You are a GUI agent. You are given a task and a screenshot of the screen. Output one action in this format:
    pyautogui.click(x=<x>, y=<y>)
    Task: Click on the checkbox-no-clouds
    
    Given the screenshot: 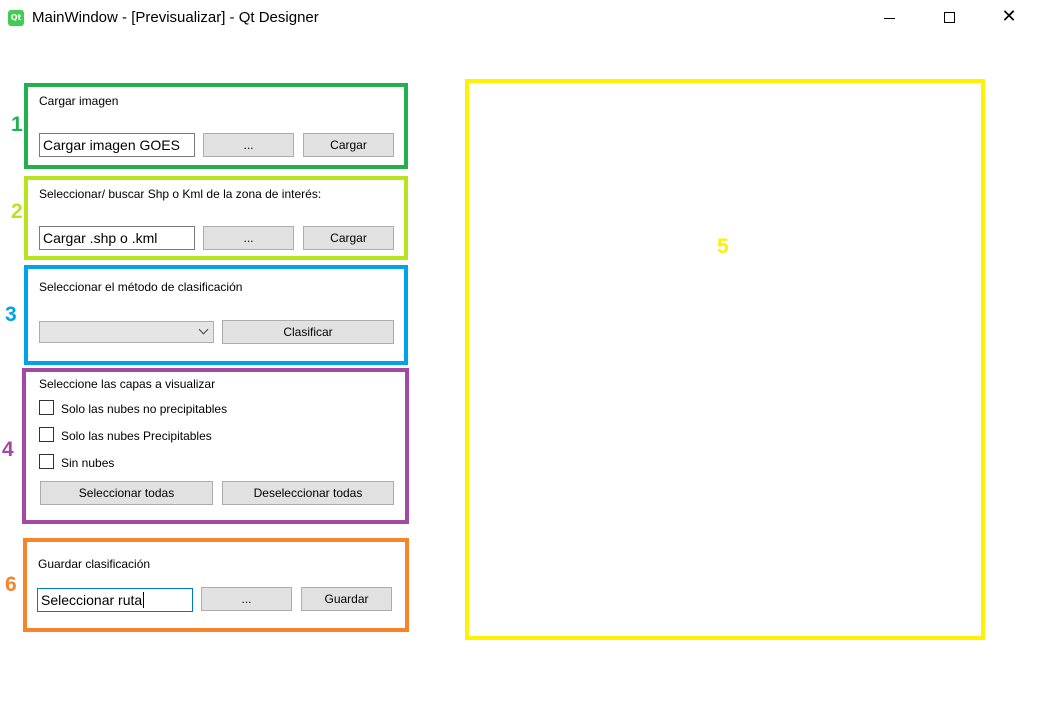 What is the action you would take?
    pyautogui.click(x=46, y=461)
    